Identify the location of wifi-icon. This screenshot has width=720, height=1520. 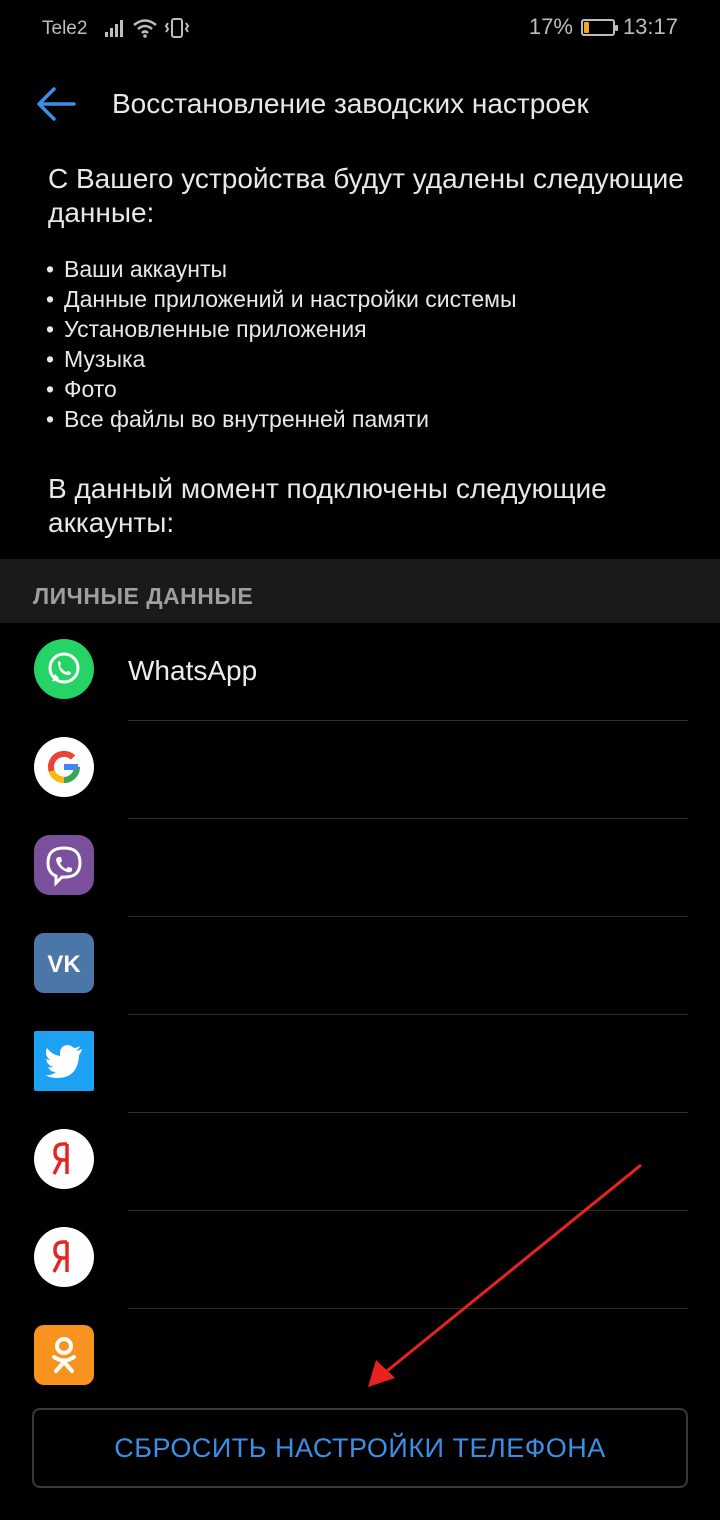
(145, 28).